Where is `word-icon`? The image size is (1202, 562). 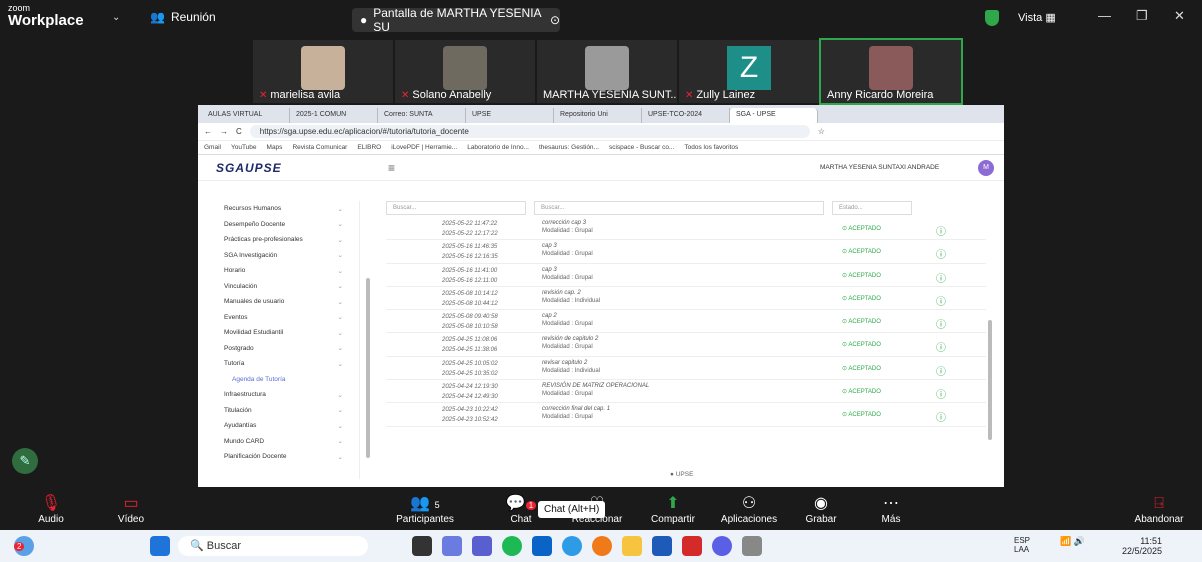
word-icon is located at coordinates (662, 546).